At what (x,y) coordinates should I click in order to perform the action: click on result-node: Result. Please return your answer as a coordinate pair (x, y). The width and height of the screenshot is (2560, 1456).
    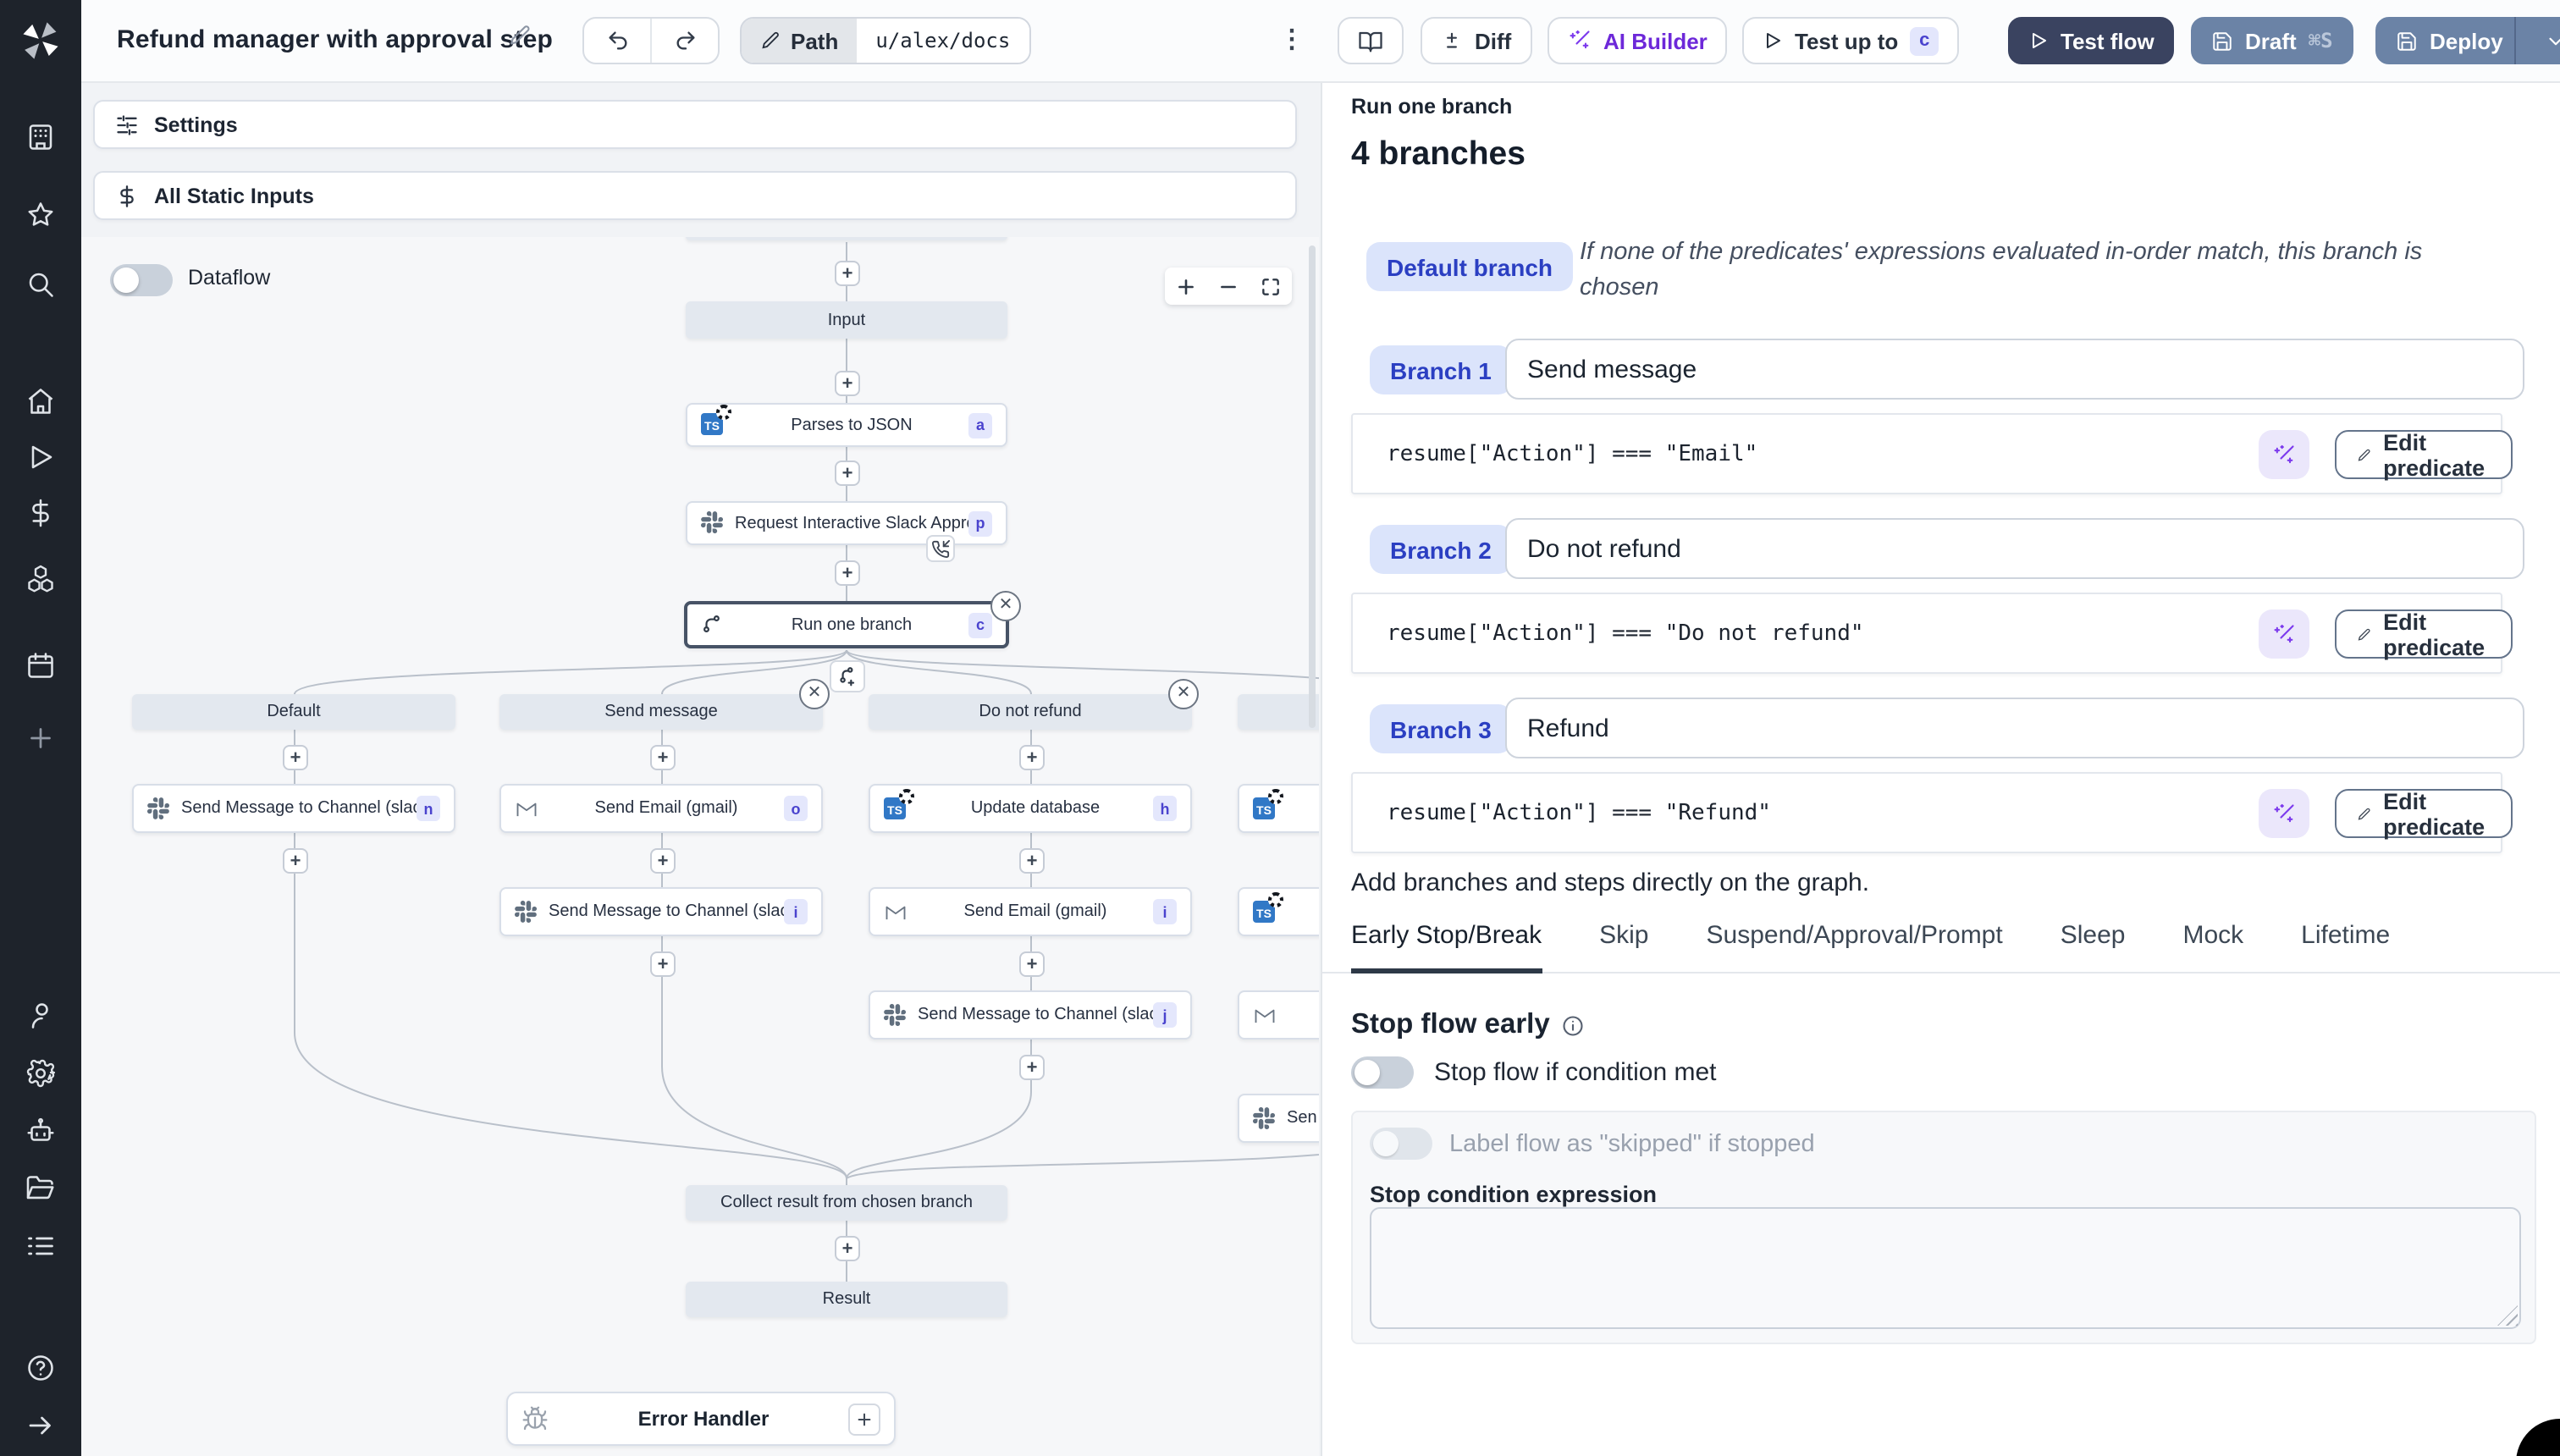
    Looking at the image, I should click on (846, 1299).